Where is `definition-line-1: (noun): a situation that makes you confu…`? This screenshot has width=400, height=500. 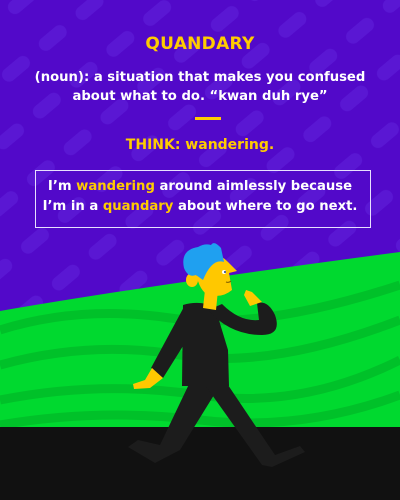 definition-line-1: (noun): a situation that makes you confu… is located at coordinates (200, 77).